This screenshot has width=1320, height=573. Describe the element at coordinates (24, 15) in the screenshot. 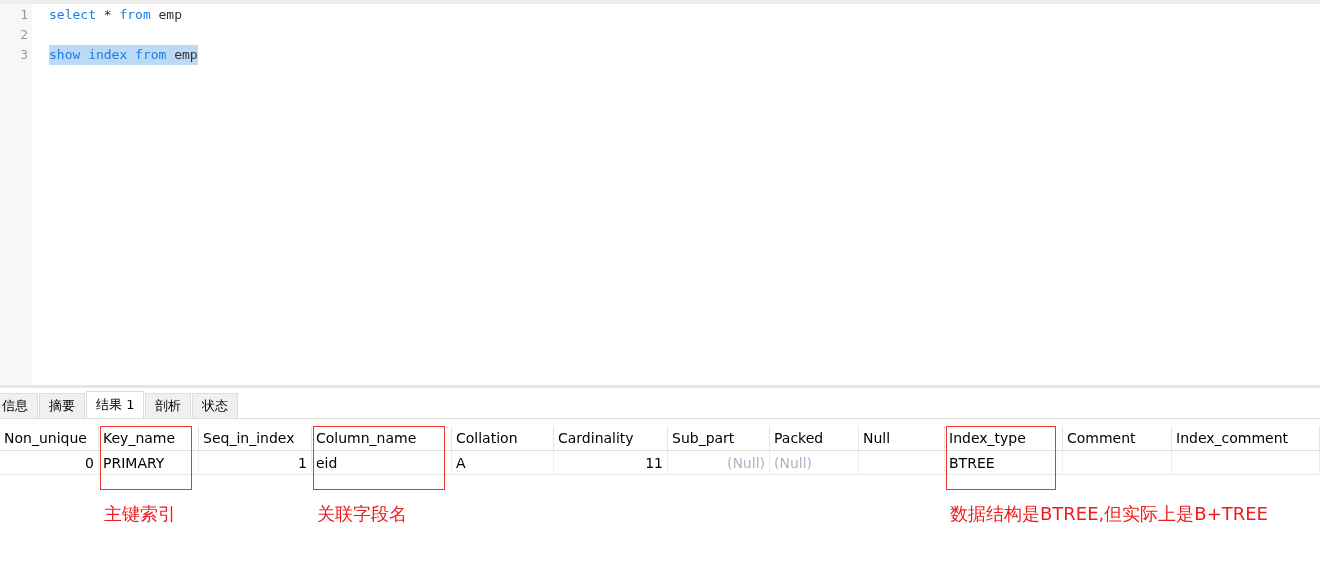

I see `line-number: 1` at that location.